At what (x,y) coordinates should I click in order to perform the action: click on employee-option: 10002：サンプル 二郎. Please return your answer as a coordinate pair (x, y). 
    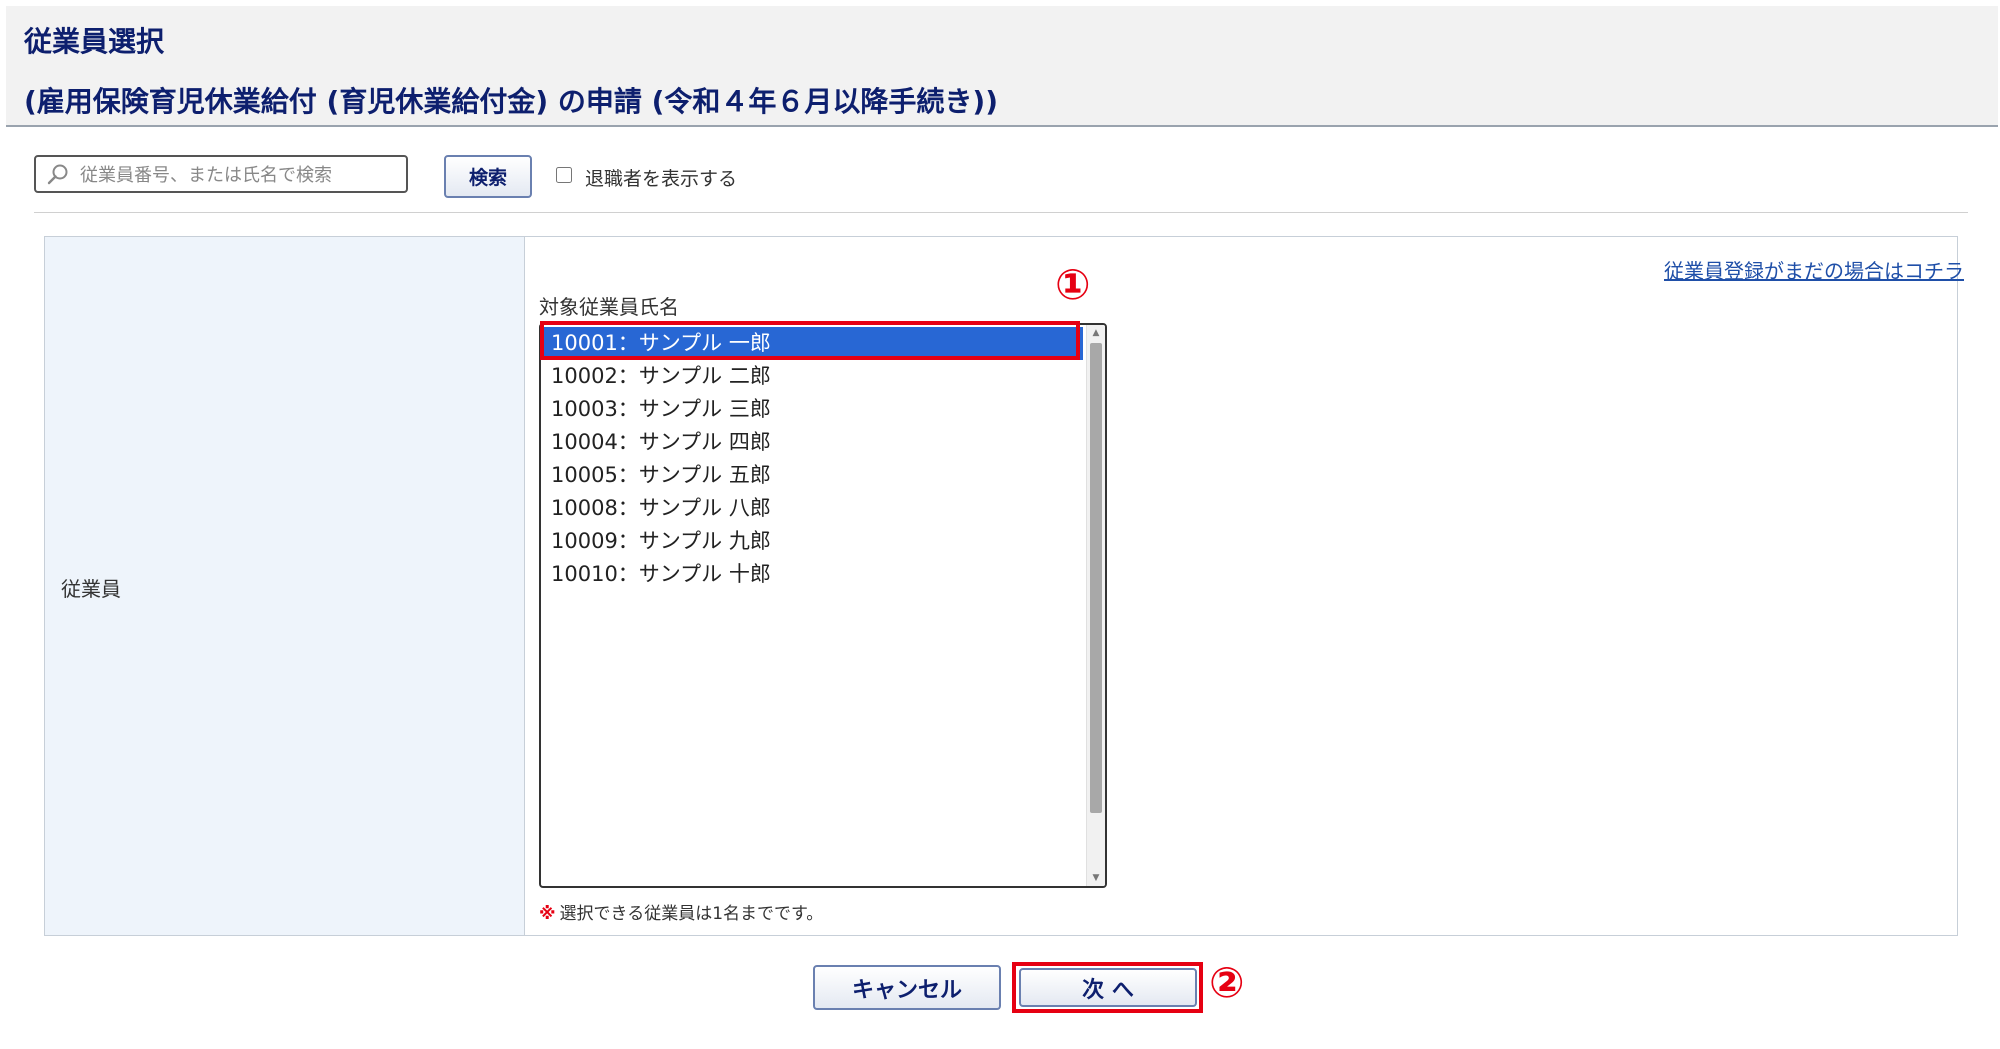
    Looking at the image, I should click on (813, 376).